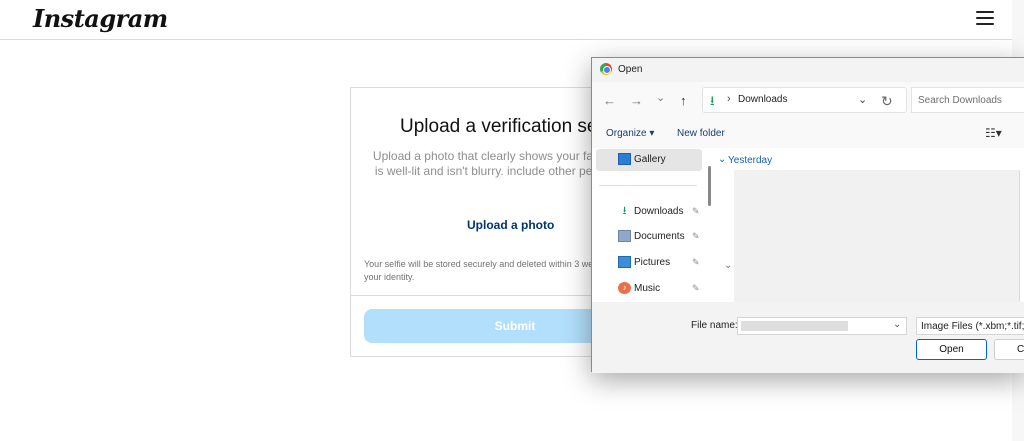  I want to click on file-type-select: Image Files (*.xbm;*.tif;*.j, so click(970, 326).